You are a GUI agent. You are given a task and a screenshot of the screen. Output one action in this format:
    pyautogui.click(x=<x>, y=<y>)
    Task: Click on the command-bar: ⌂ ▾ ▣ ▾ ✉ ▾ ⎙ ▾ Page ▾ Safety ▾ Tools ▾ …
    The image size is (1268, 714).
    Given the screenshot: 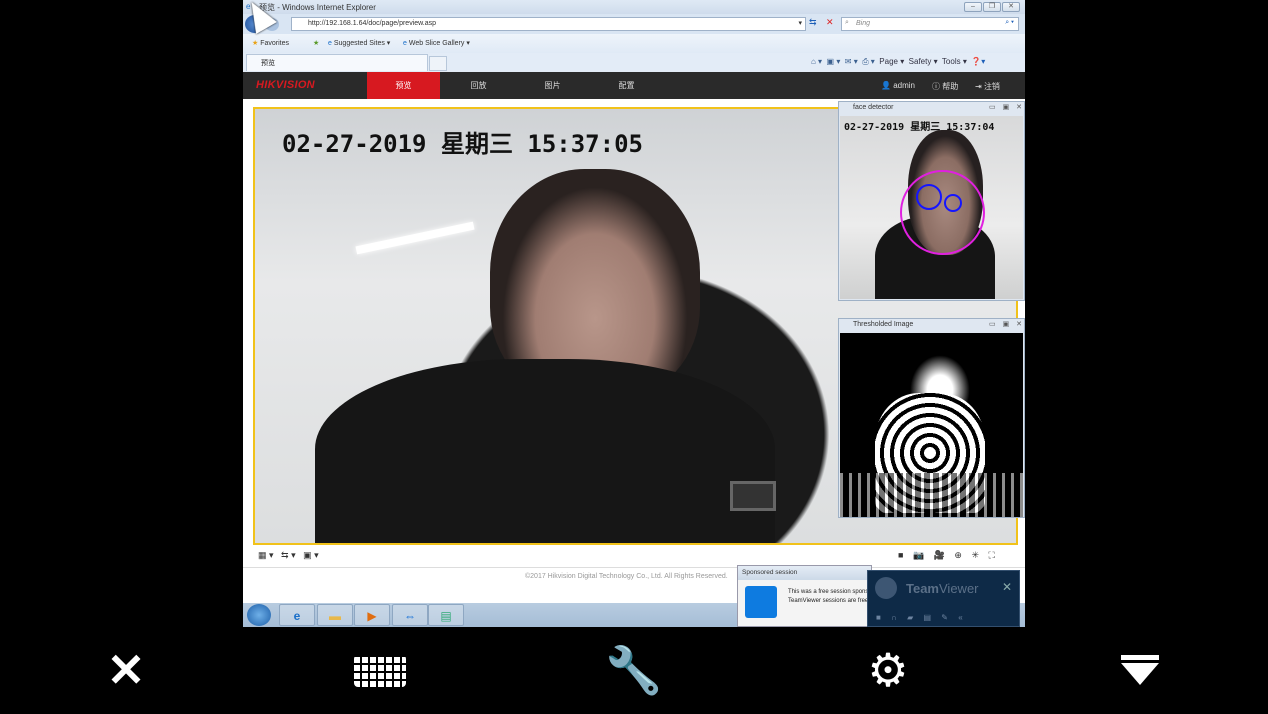 What is the action you would take?
    pyautogui.click(x=898, y=62)
    